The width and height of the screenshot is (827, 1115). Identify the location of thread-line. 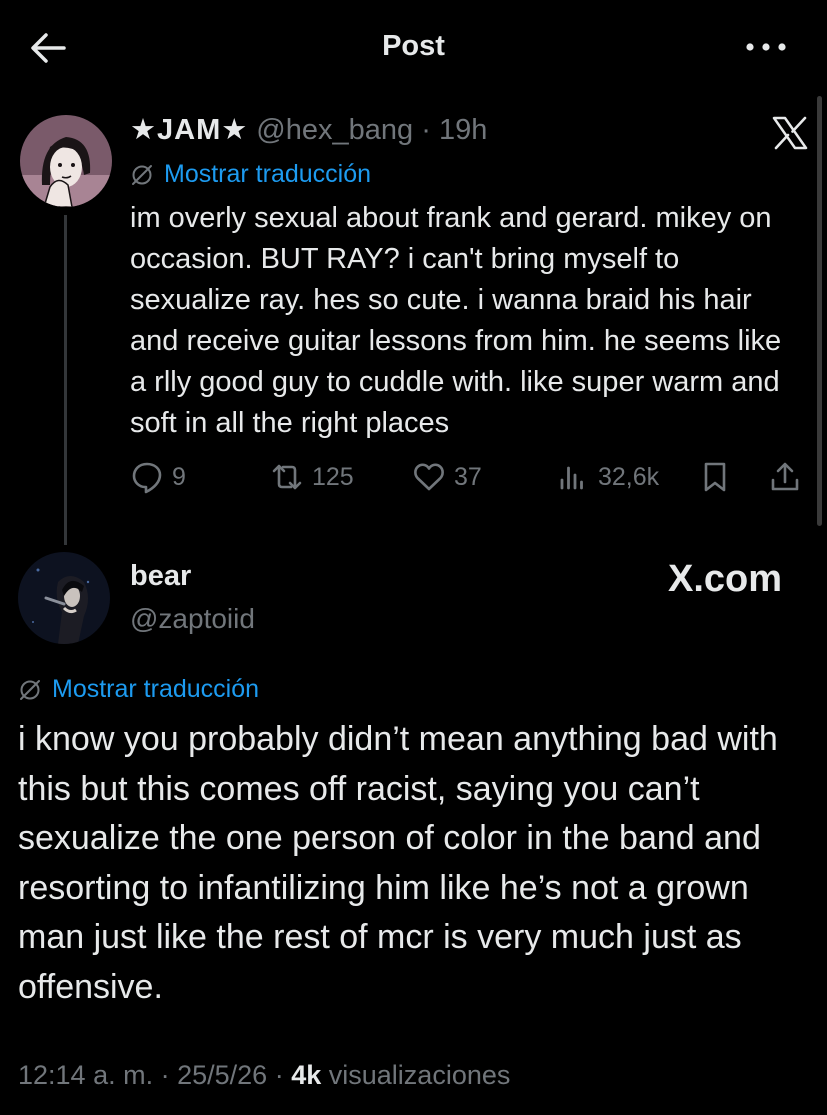
(65, 380).